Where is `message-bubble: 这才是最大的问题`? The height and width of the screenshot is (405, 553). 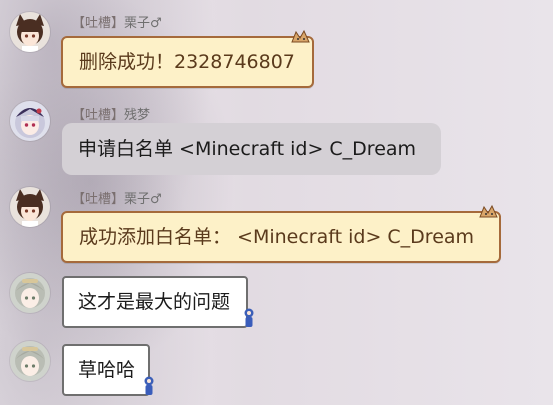 message-bubble: 这才是最大的问题 is located at coordinates (155, 302).